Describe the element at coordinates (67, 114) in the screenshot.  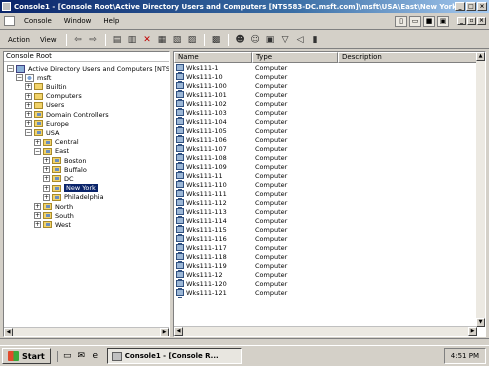
I see `tree-node: + Domain Controllers` at that location.